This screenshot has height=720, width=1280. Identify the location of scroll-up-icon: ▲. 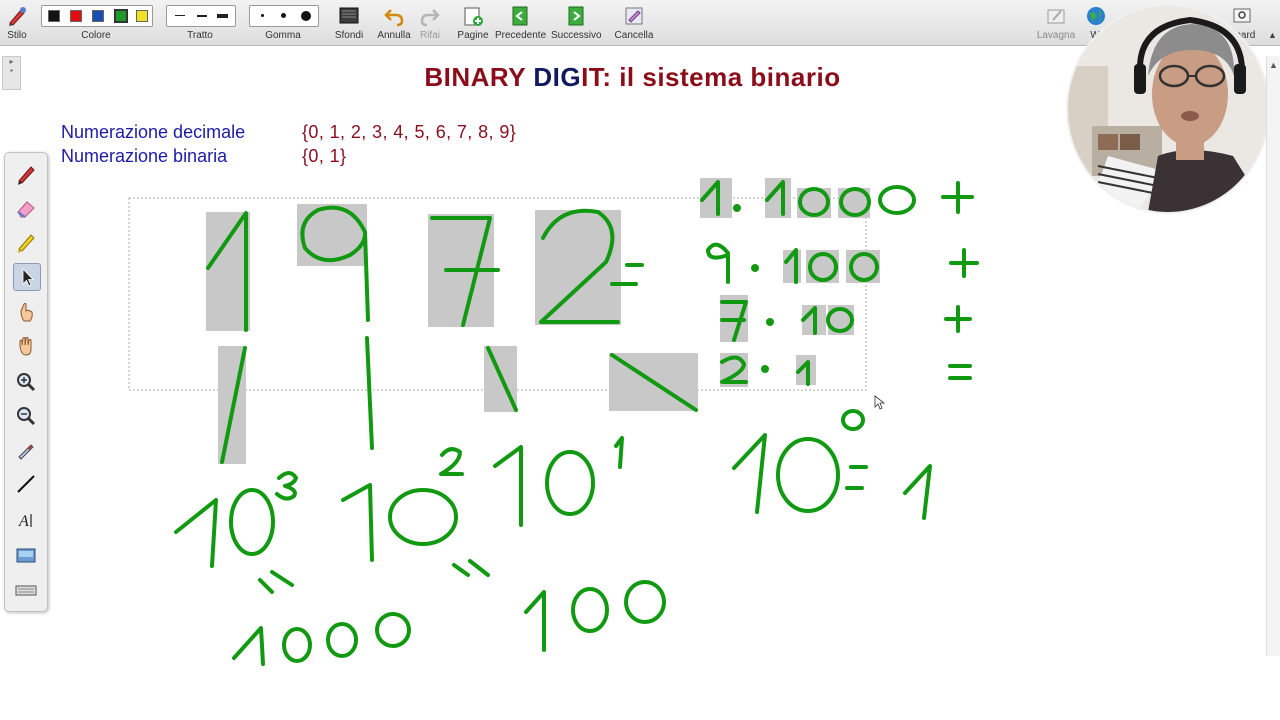
(1273, 65).